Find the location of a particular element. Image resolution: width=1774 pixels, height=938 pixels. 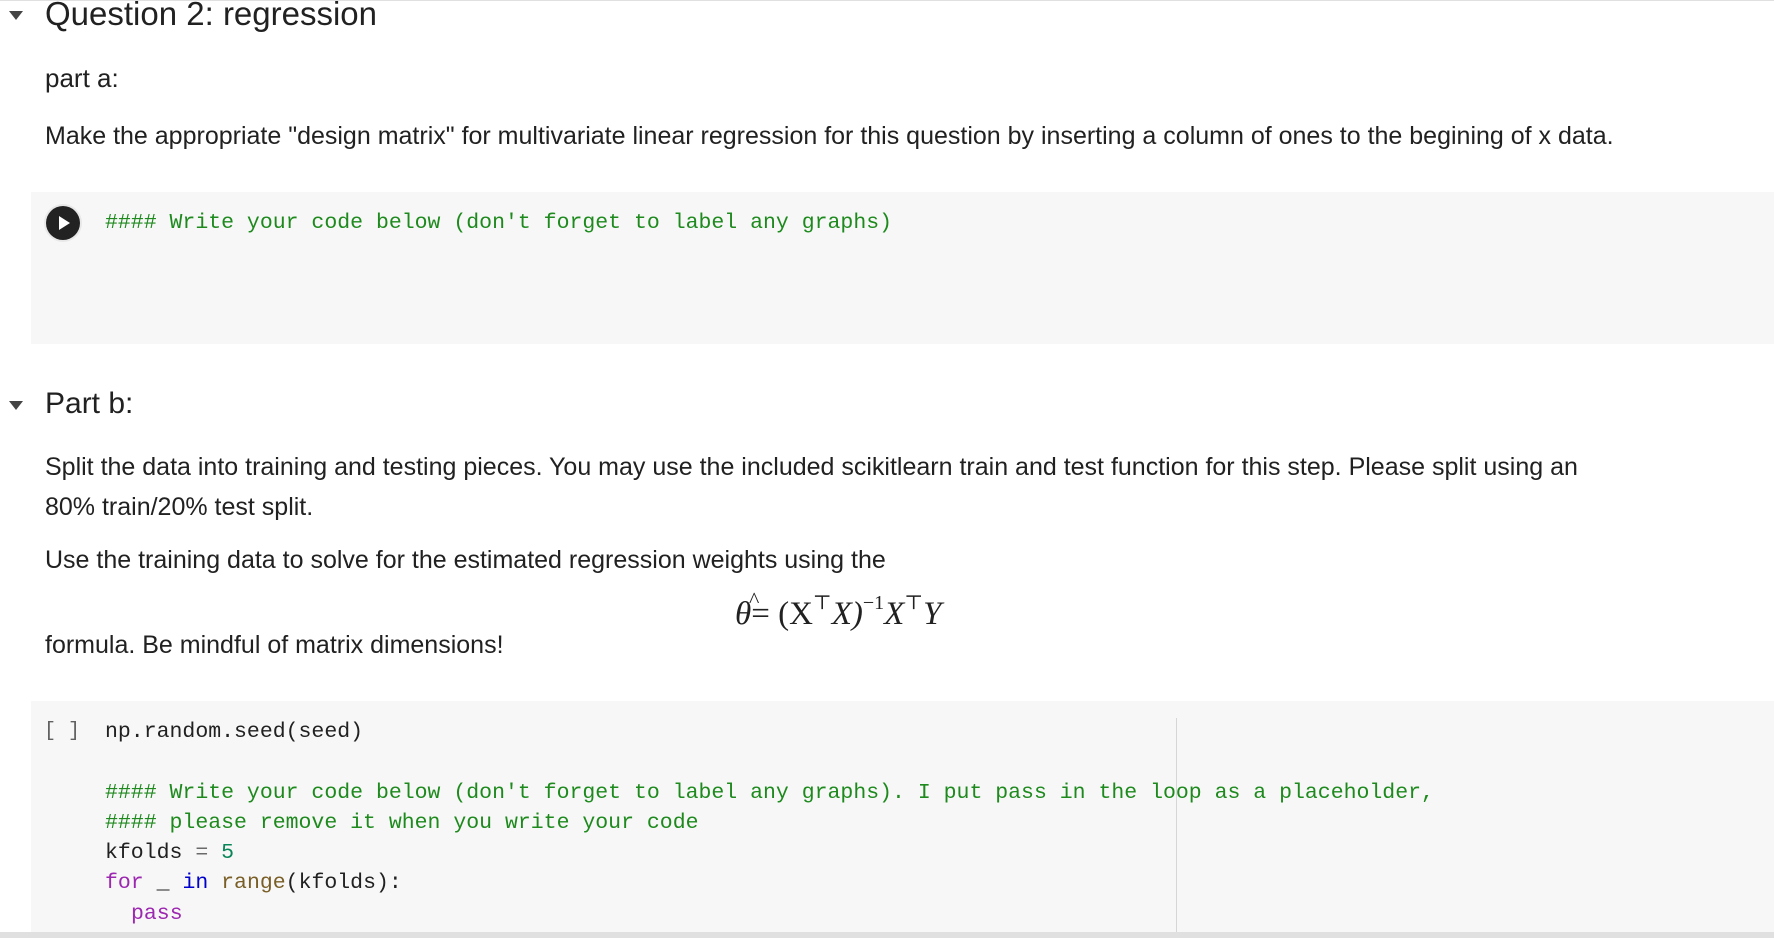

code-token: = is located at coordinates (202, 853).